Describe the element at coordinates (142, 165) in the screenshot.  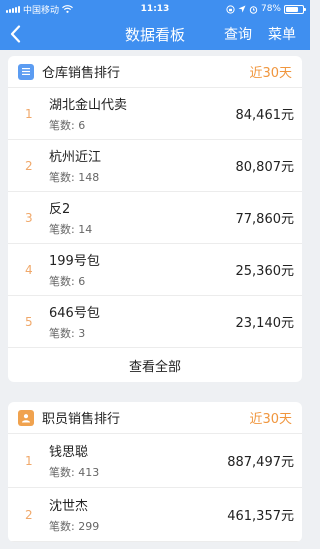
I see `row-info: 杭州近江 笔数: 148` at that location.